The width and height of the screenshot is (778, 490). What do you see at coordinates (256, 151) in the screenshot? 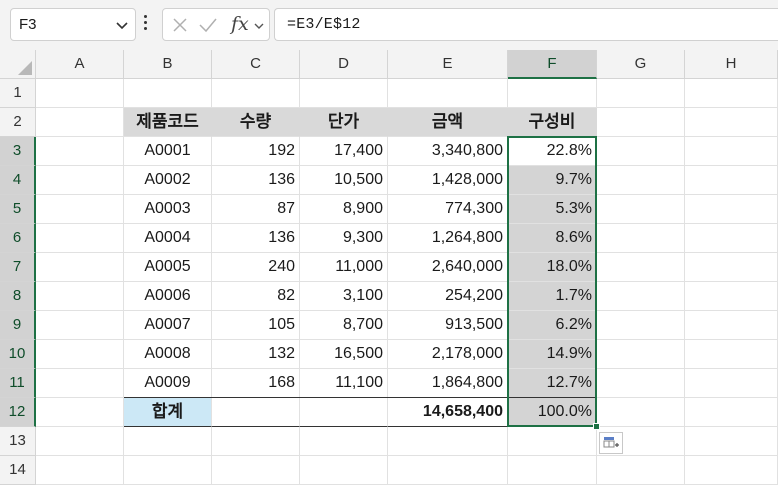
I see `table-cell: 192` at bounding box center [256, 151].